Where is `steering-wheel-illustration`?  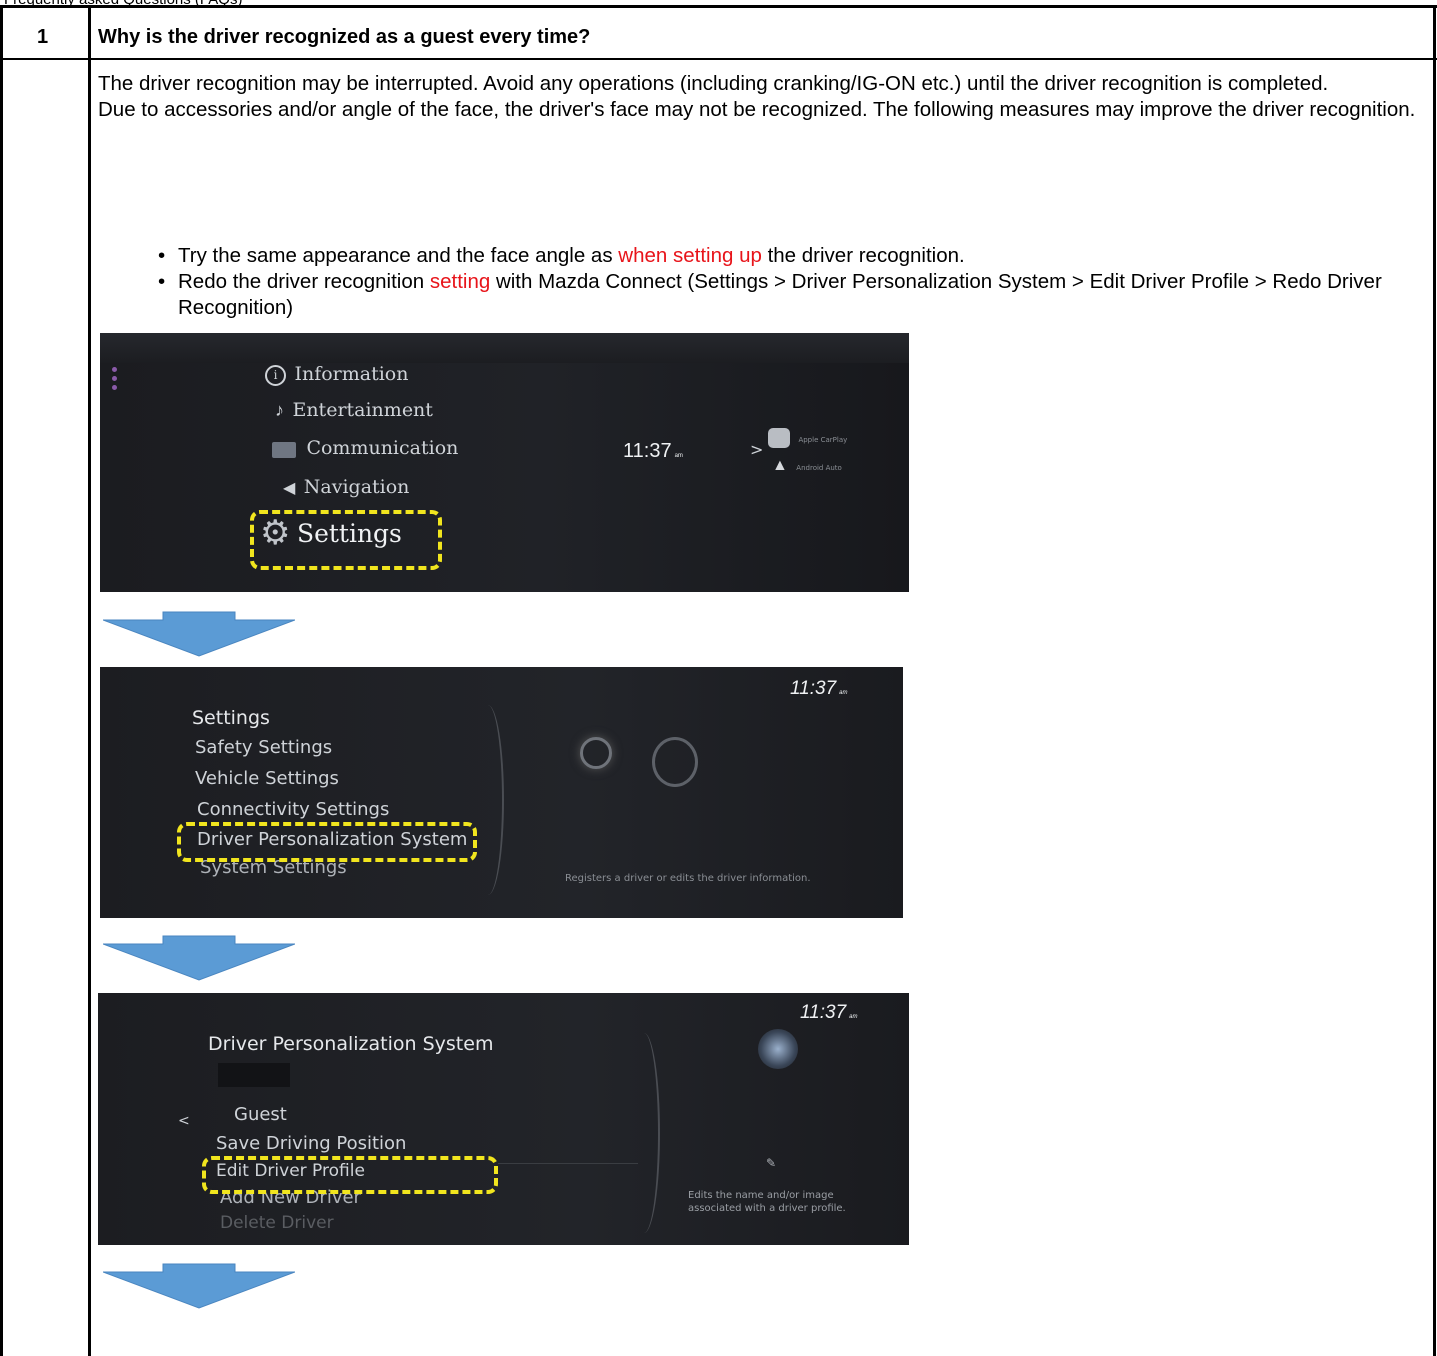 steering-wheel-illustration is located at coordinates (596, 753).